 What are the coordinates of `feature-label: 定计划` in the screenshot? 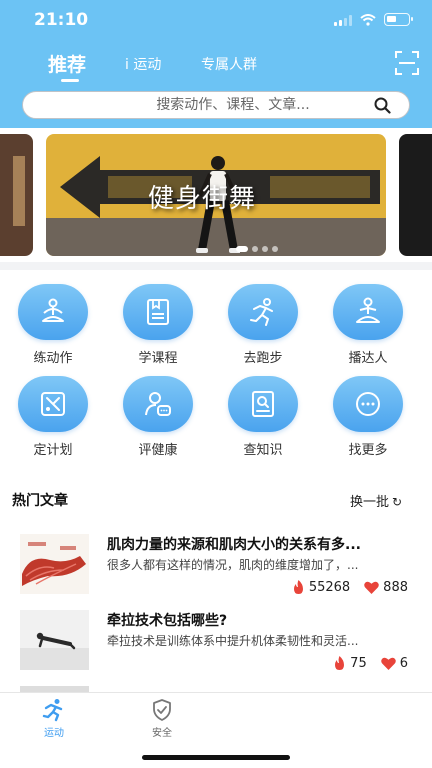 It's located at (53, 450).